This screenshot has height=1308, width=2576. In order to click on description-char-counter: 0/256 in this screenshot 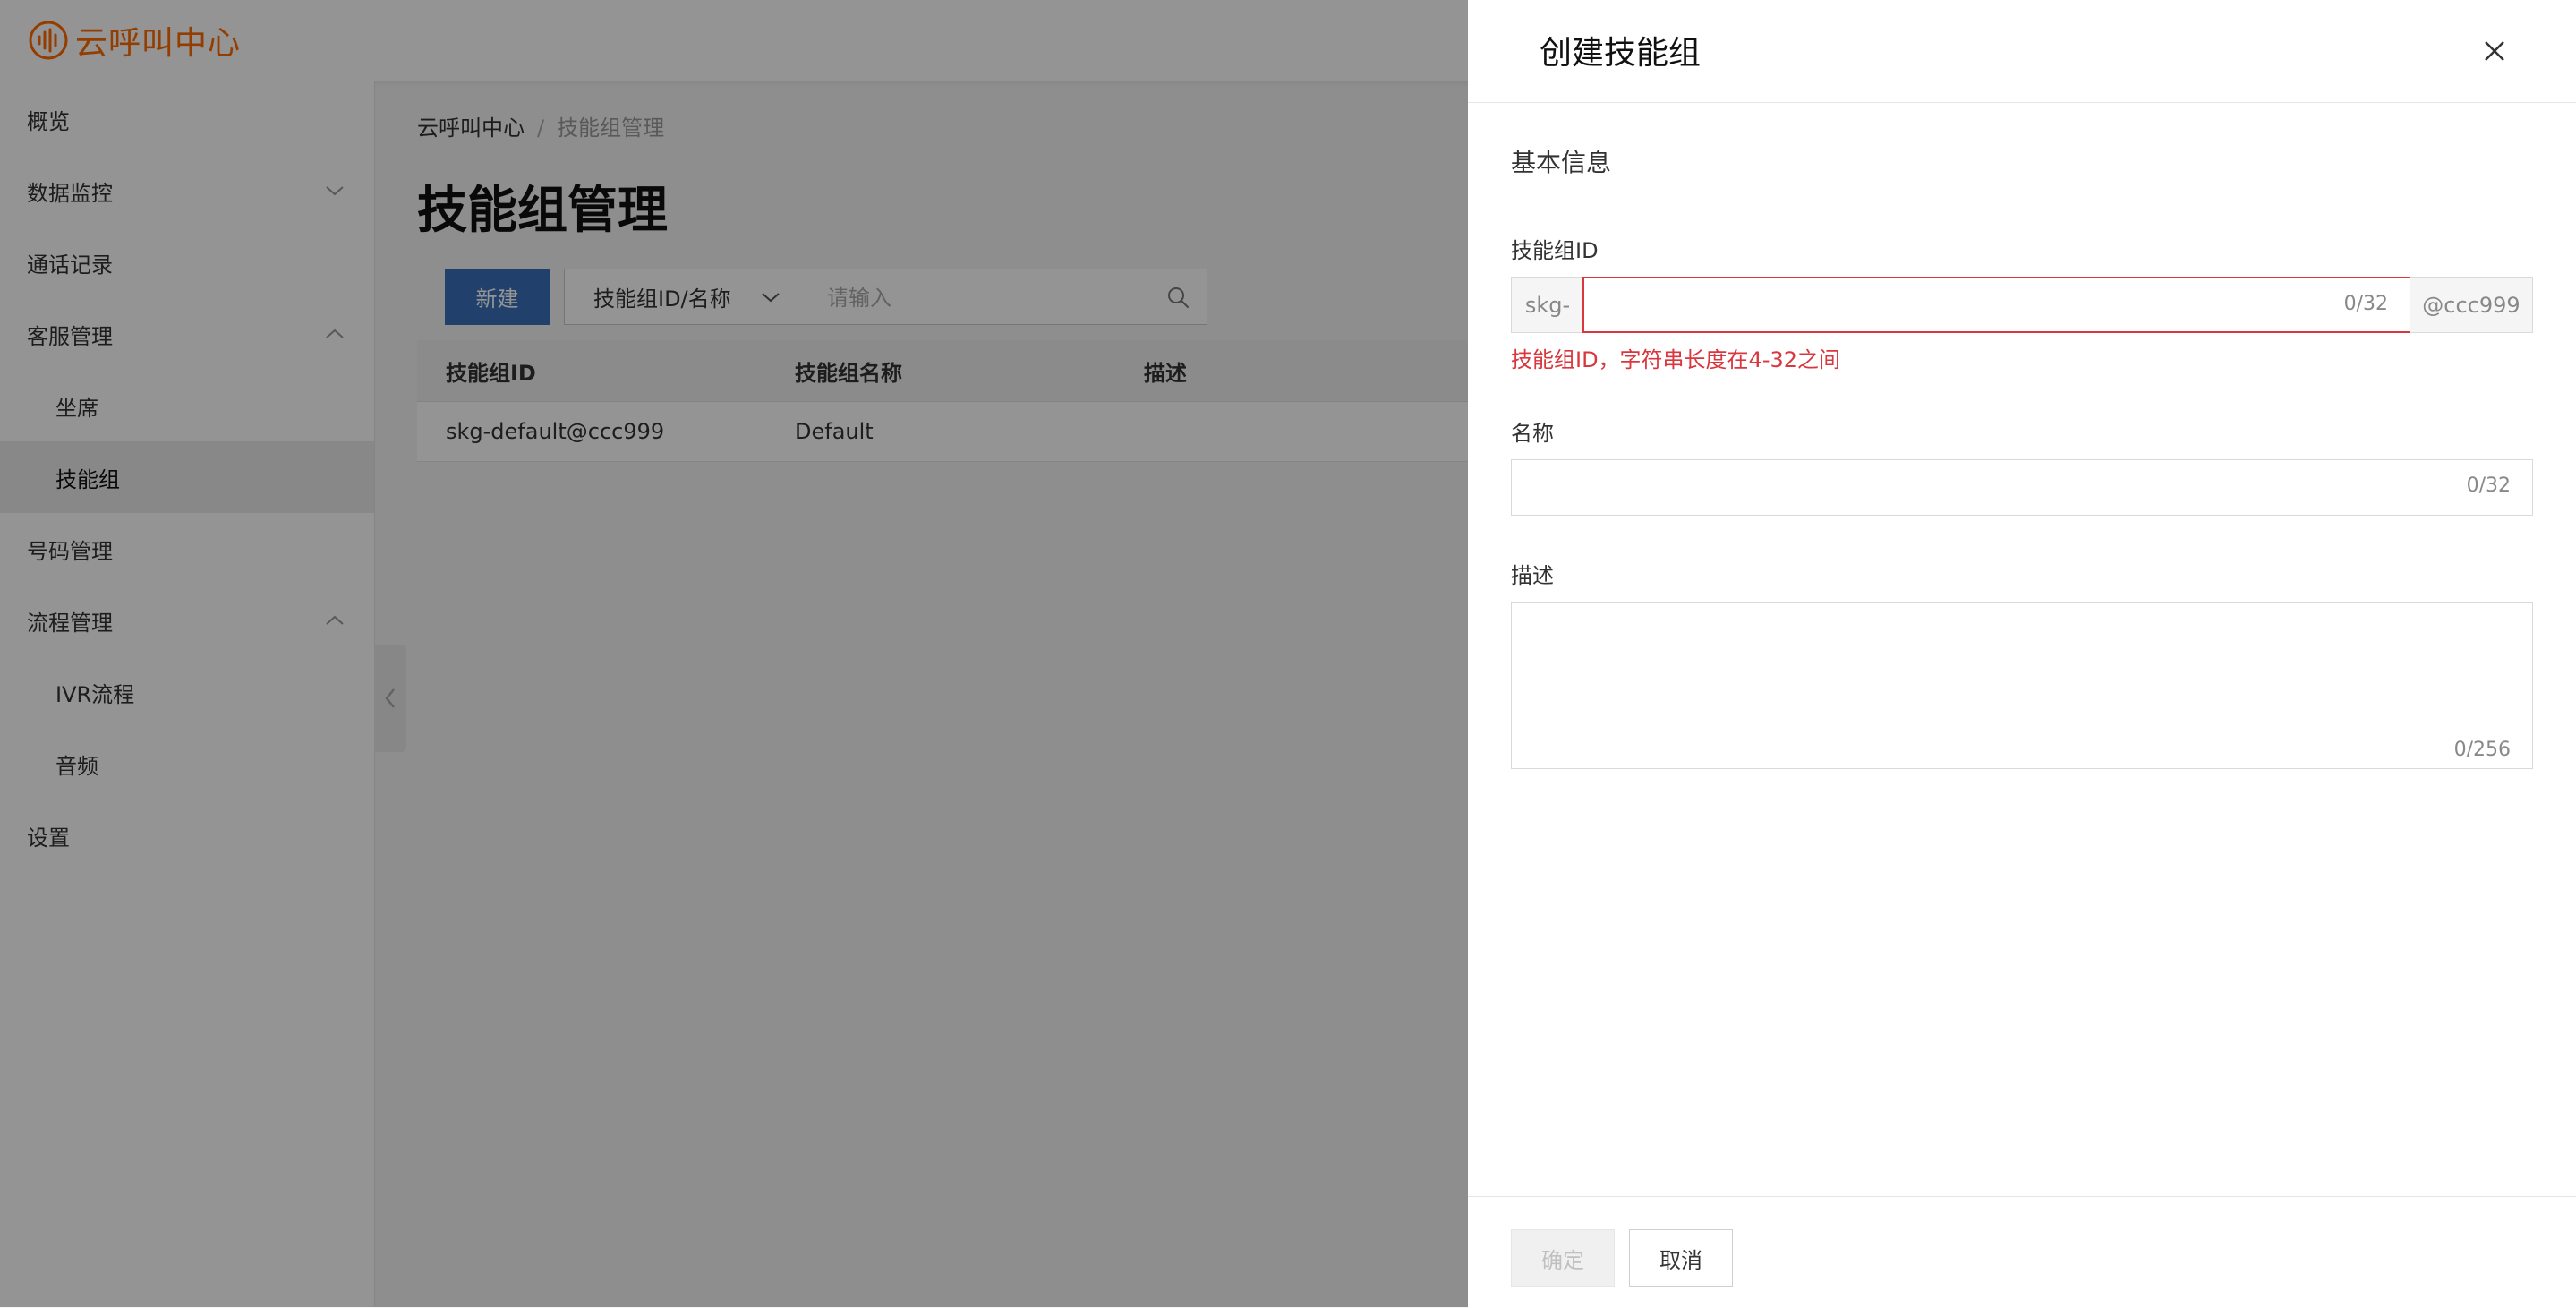, I will do `click(2482, 750)`.